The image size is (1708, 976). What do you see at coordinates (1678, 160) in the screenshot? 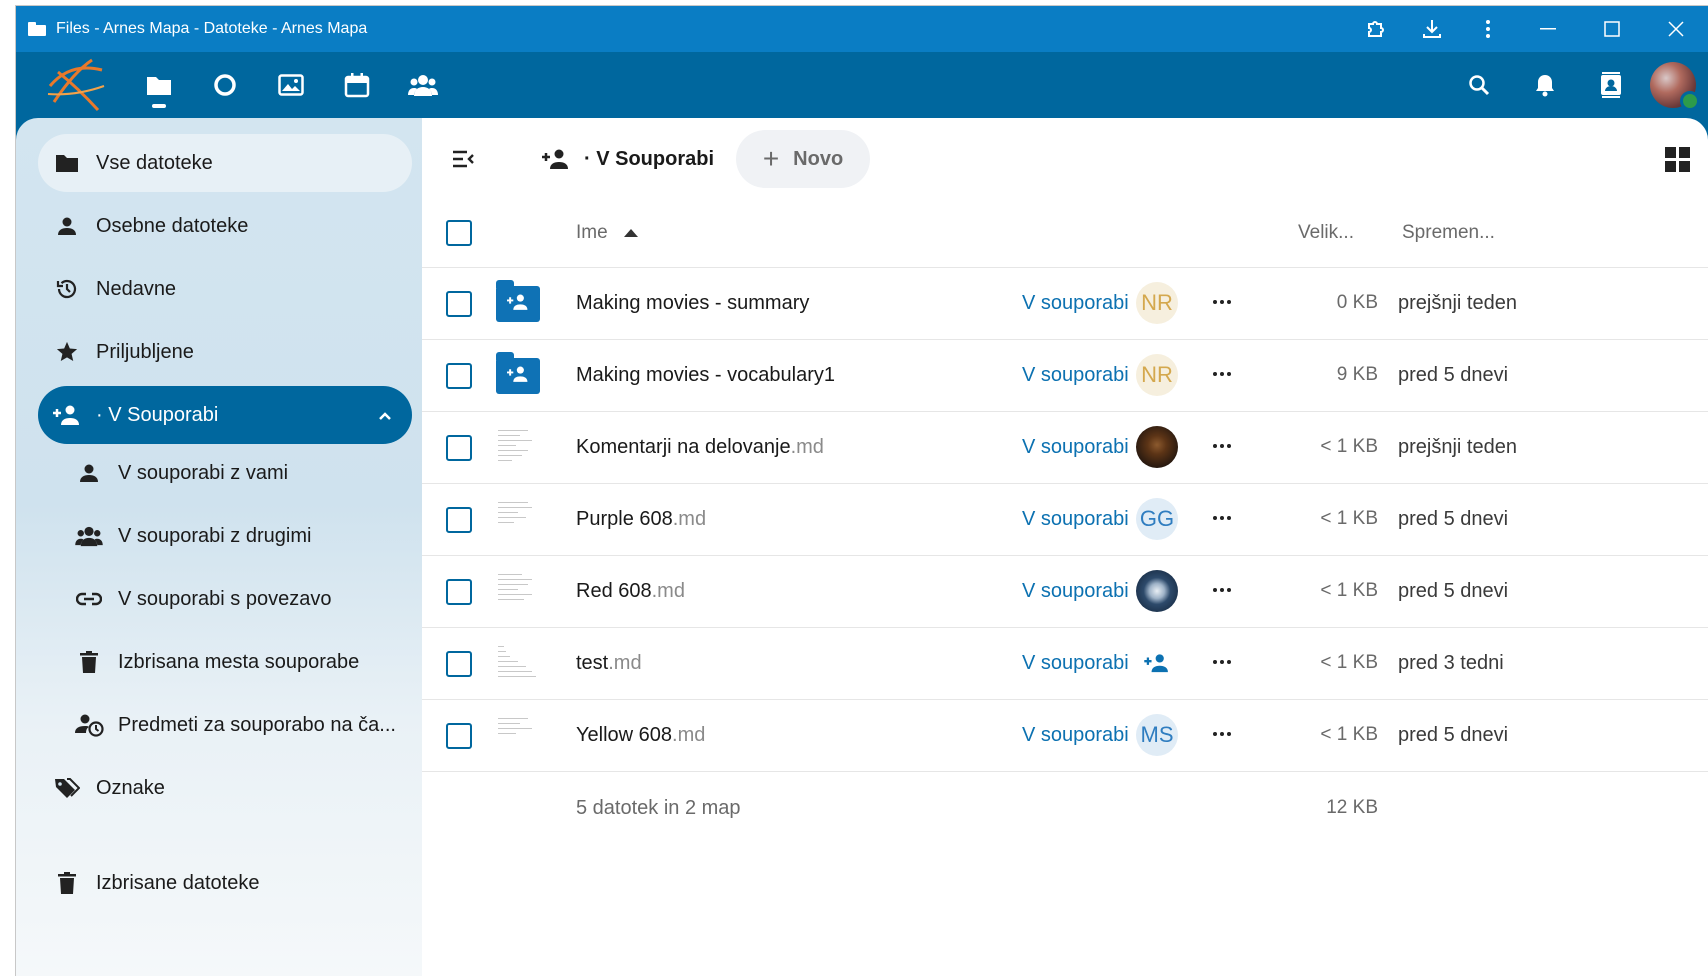
I see `grid-view-icon` at bounding box center [1678, 160].